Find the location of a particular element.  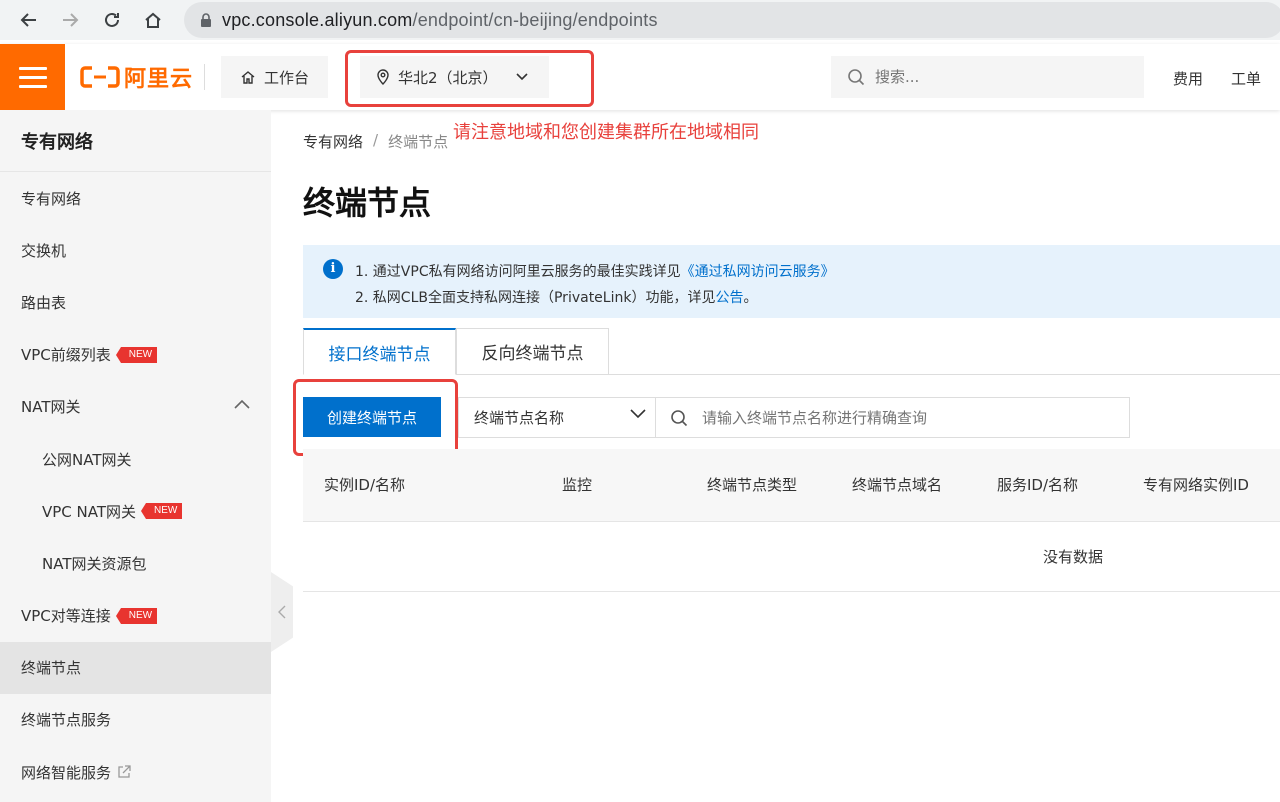

region-annotation: 请注意地域和您创建集群所在地域相同 is located at coordinates (606, 132).